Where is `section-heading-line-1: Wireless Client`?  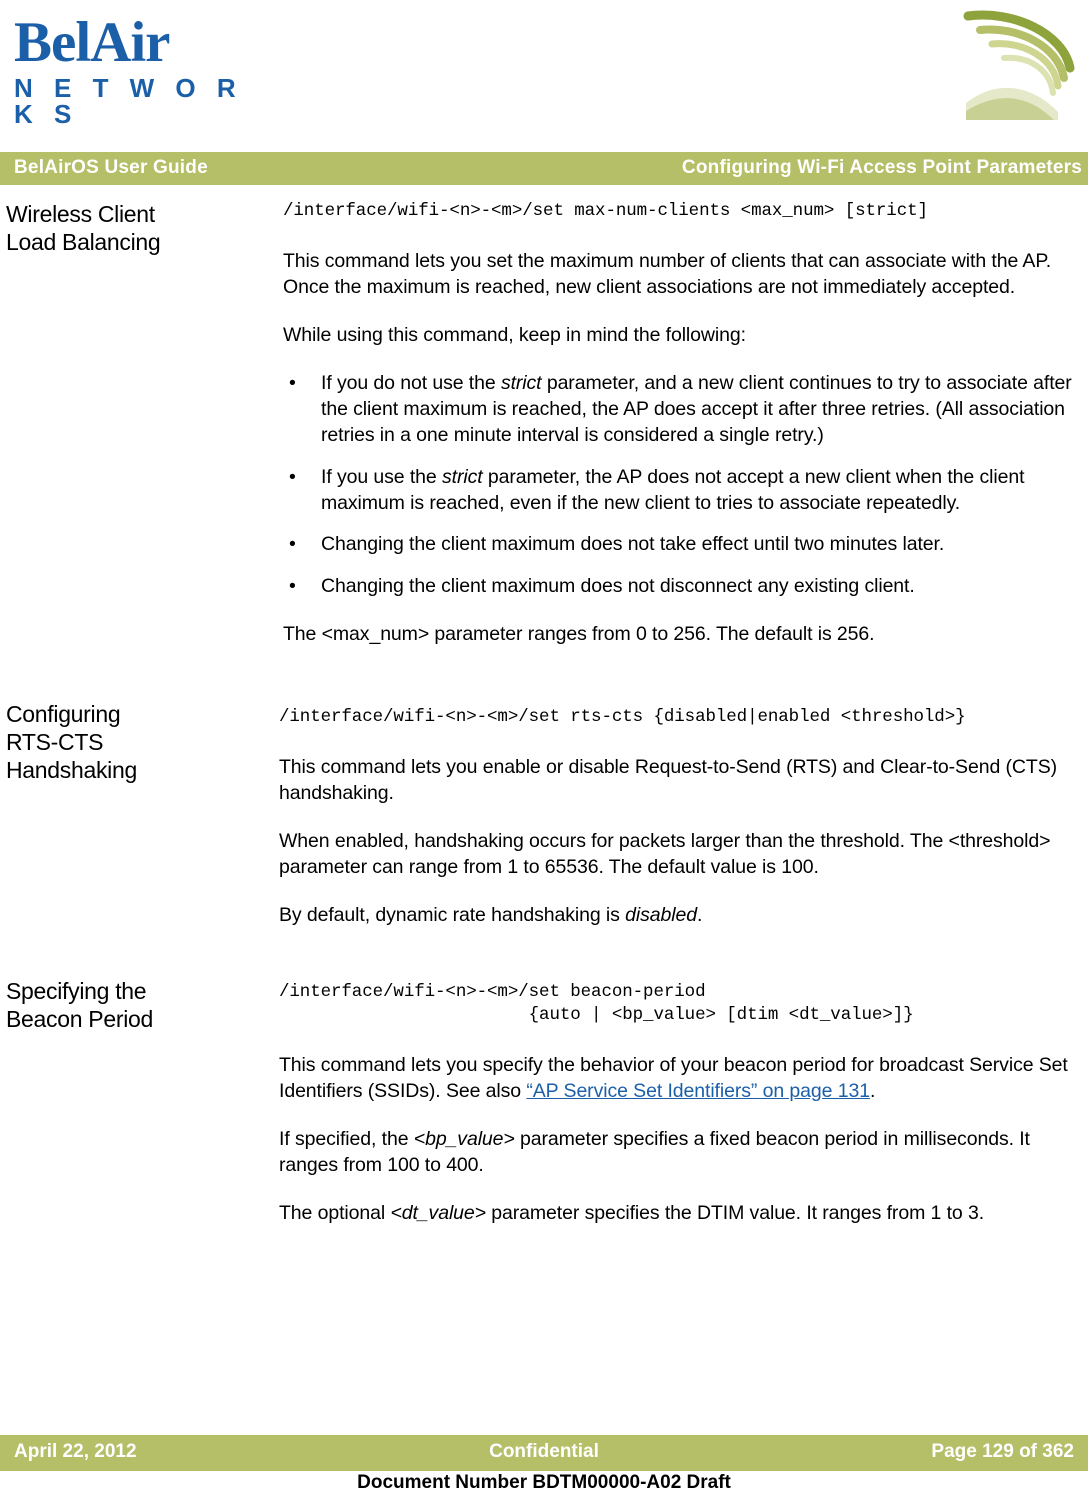 section-heading-line-1: Wireless Client is located at coordinates (80, 214).